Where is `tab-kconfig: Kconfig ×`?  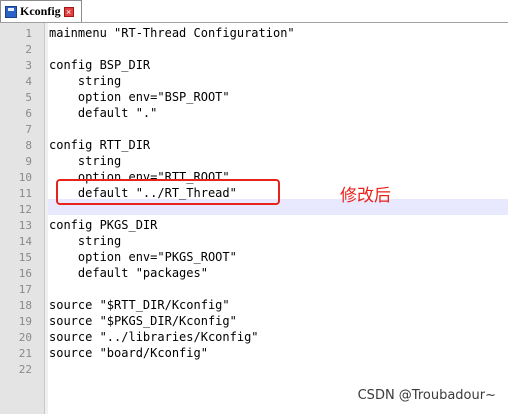
tab-kconfig: Kconfig × is located at coordinates (41, 11).